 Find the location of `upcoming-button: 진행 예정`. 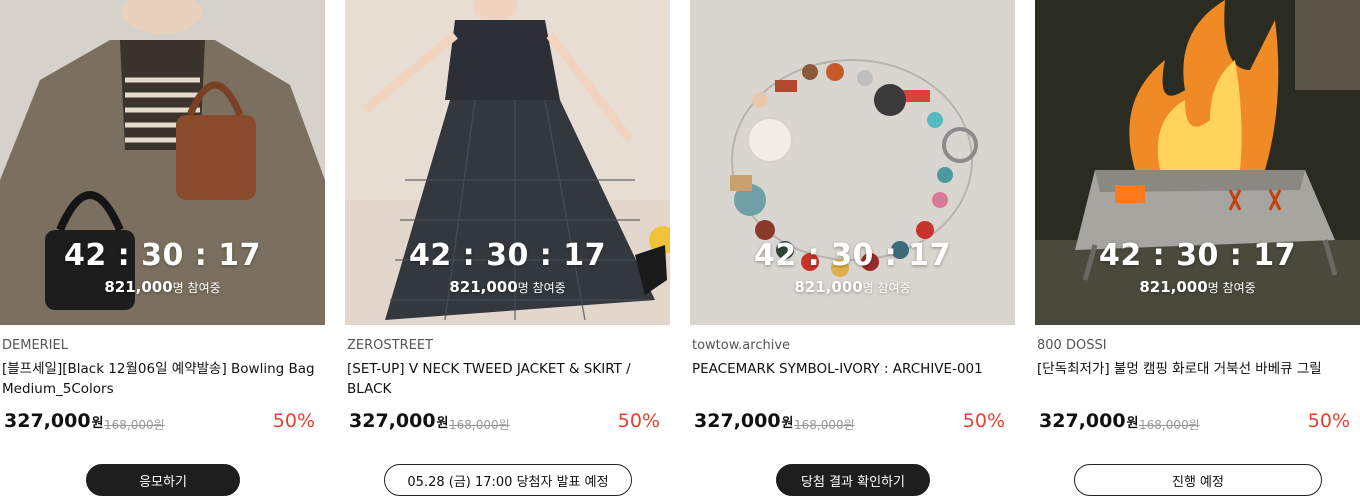

upcoming-button: 진행 예정 is located at coordinates (1198, 480).